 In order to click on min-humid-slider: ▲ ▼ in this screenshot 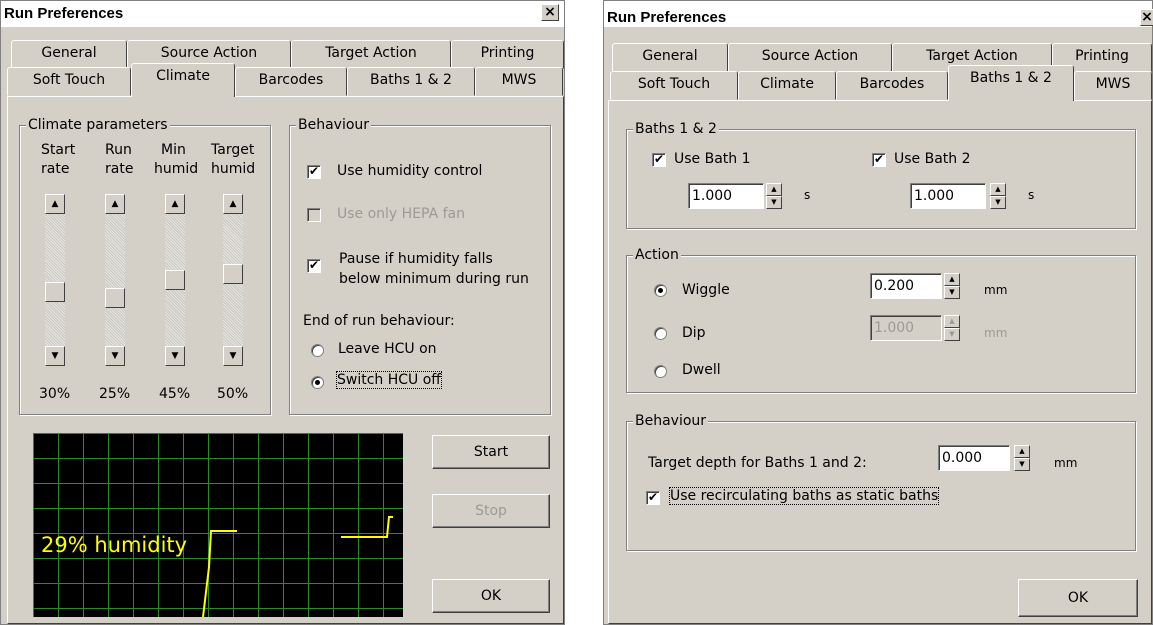, I will do `click(175, 280)`.